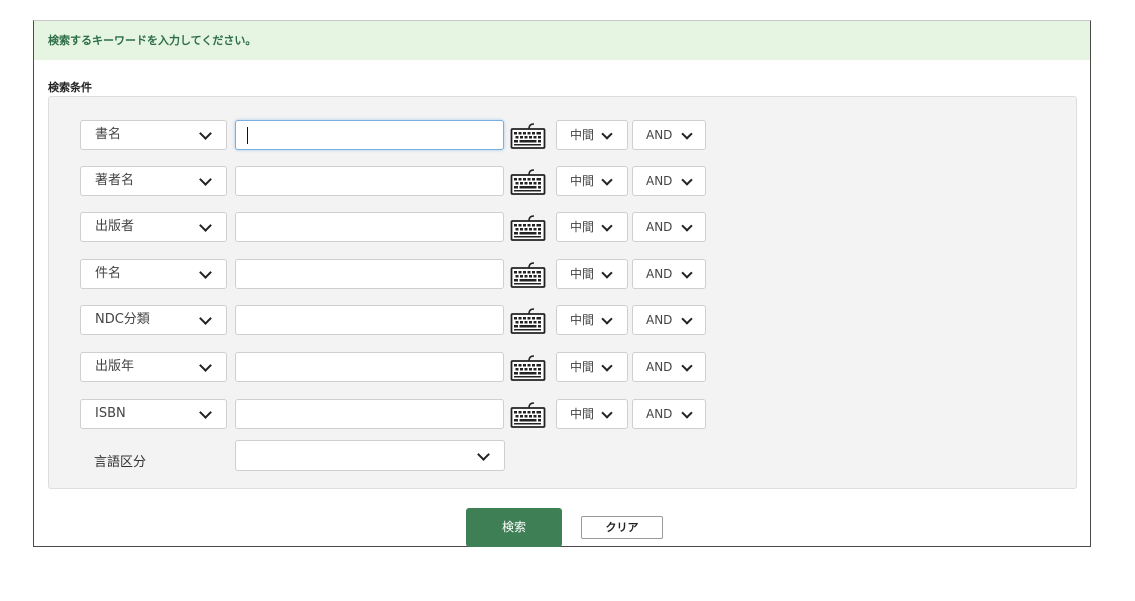 Image resolution: width=1135 pixels, height=601 pixels. Describe the element at coordinates (115, 180) in the screenshot. I see `field-select-value: 著者名` at that location.